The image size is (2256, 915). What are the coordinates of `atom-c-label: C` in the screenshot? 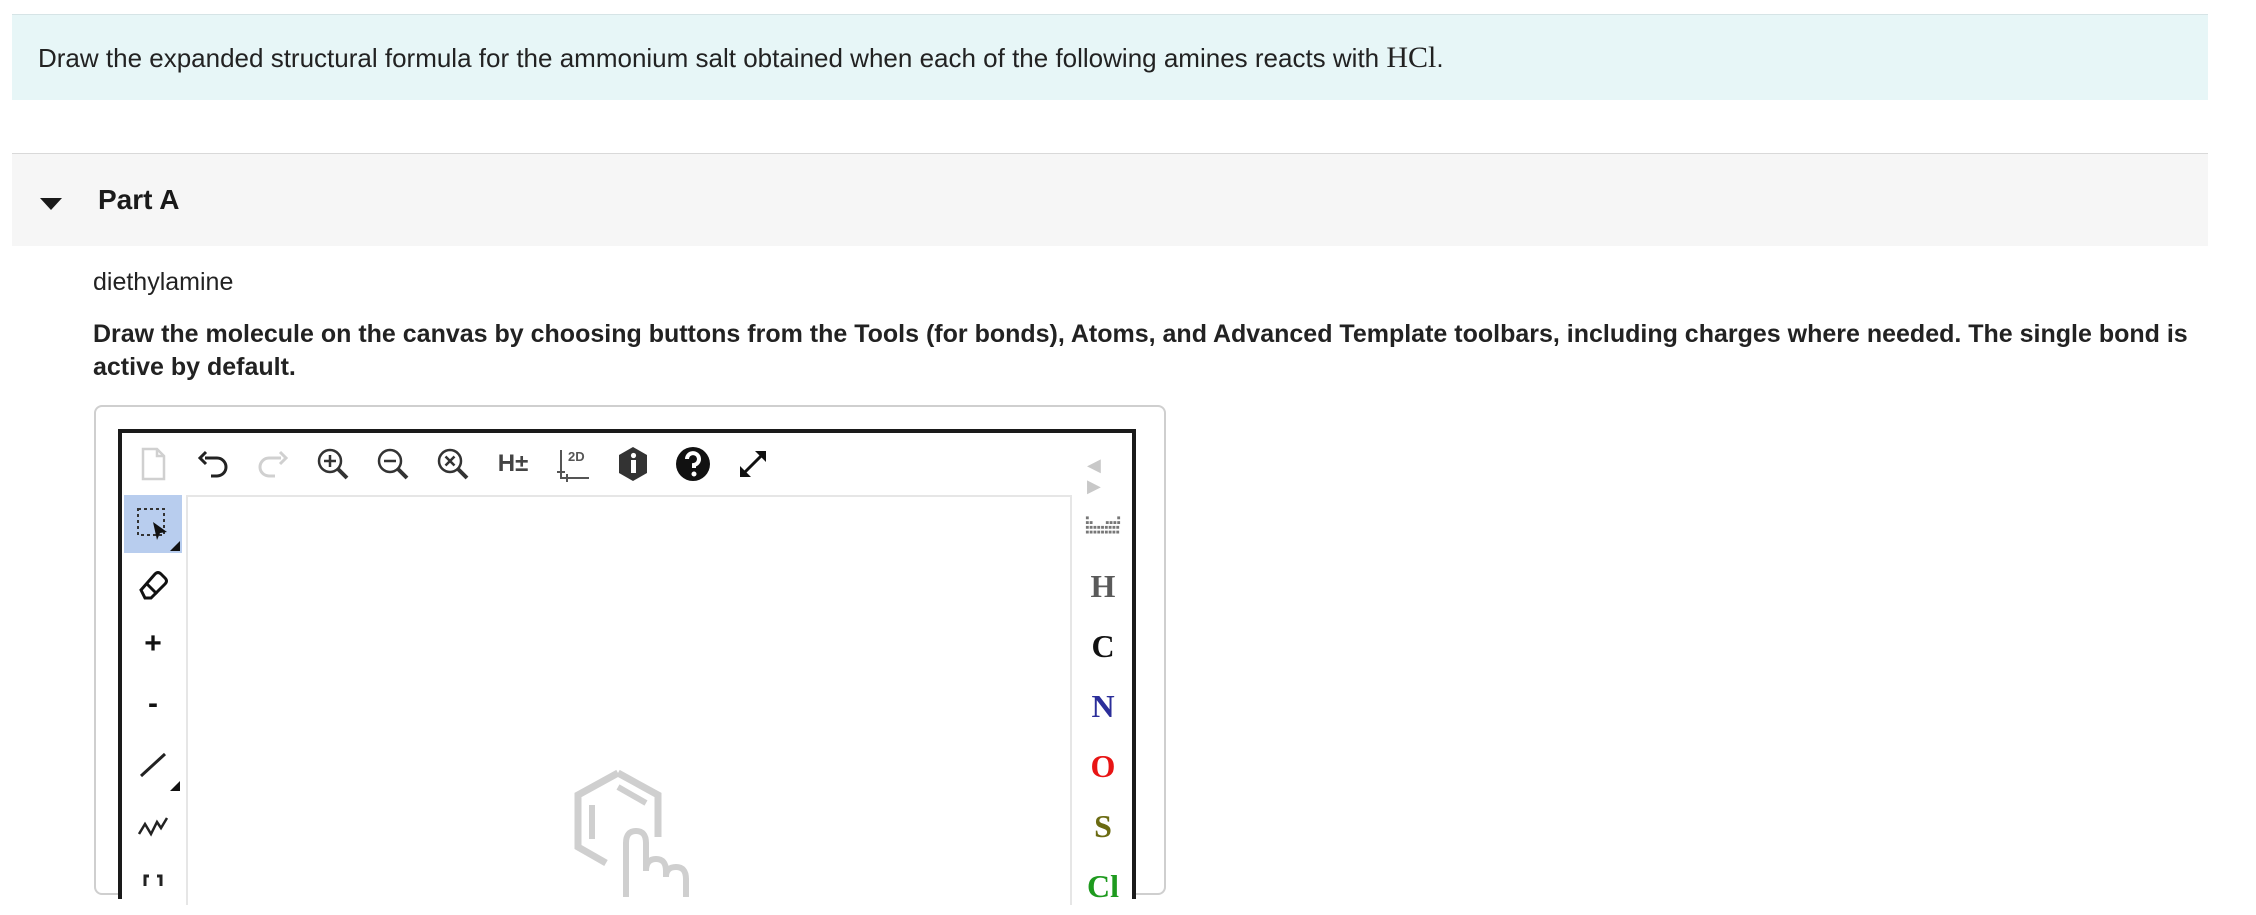 It's located at (1103, 645).